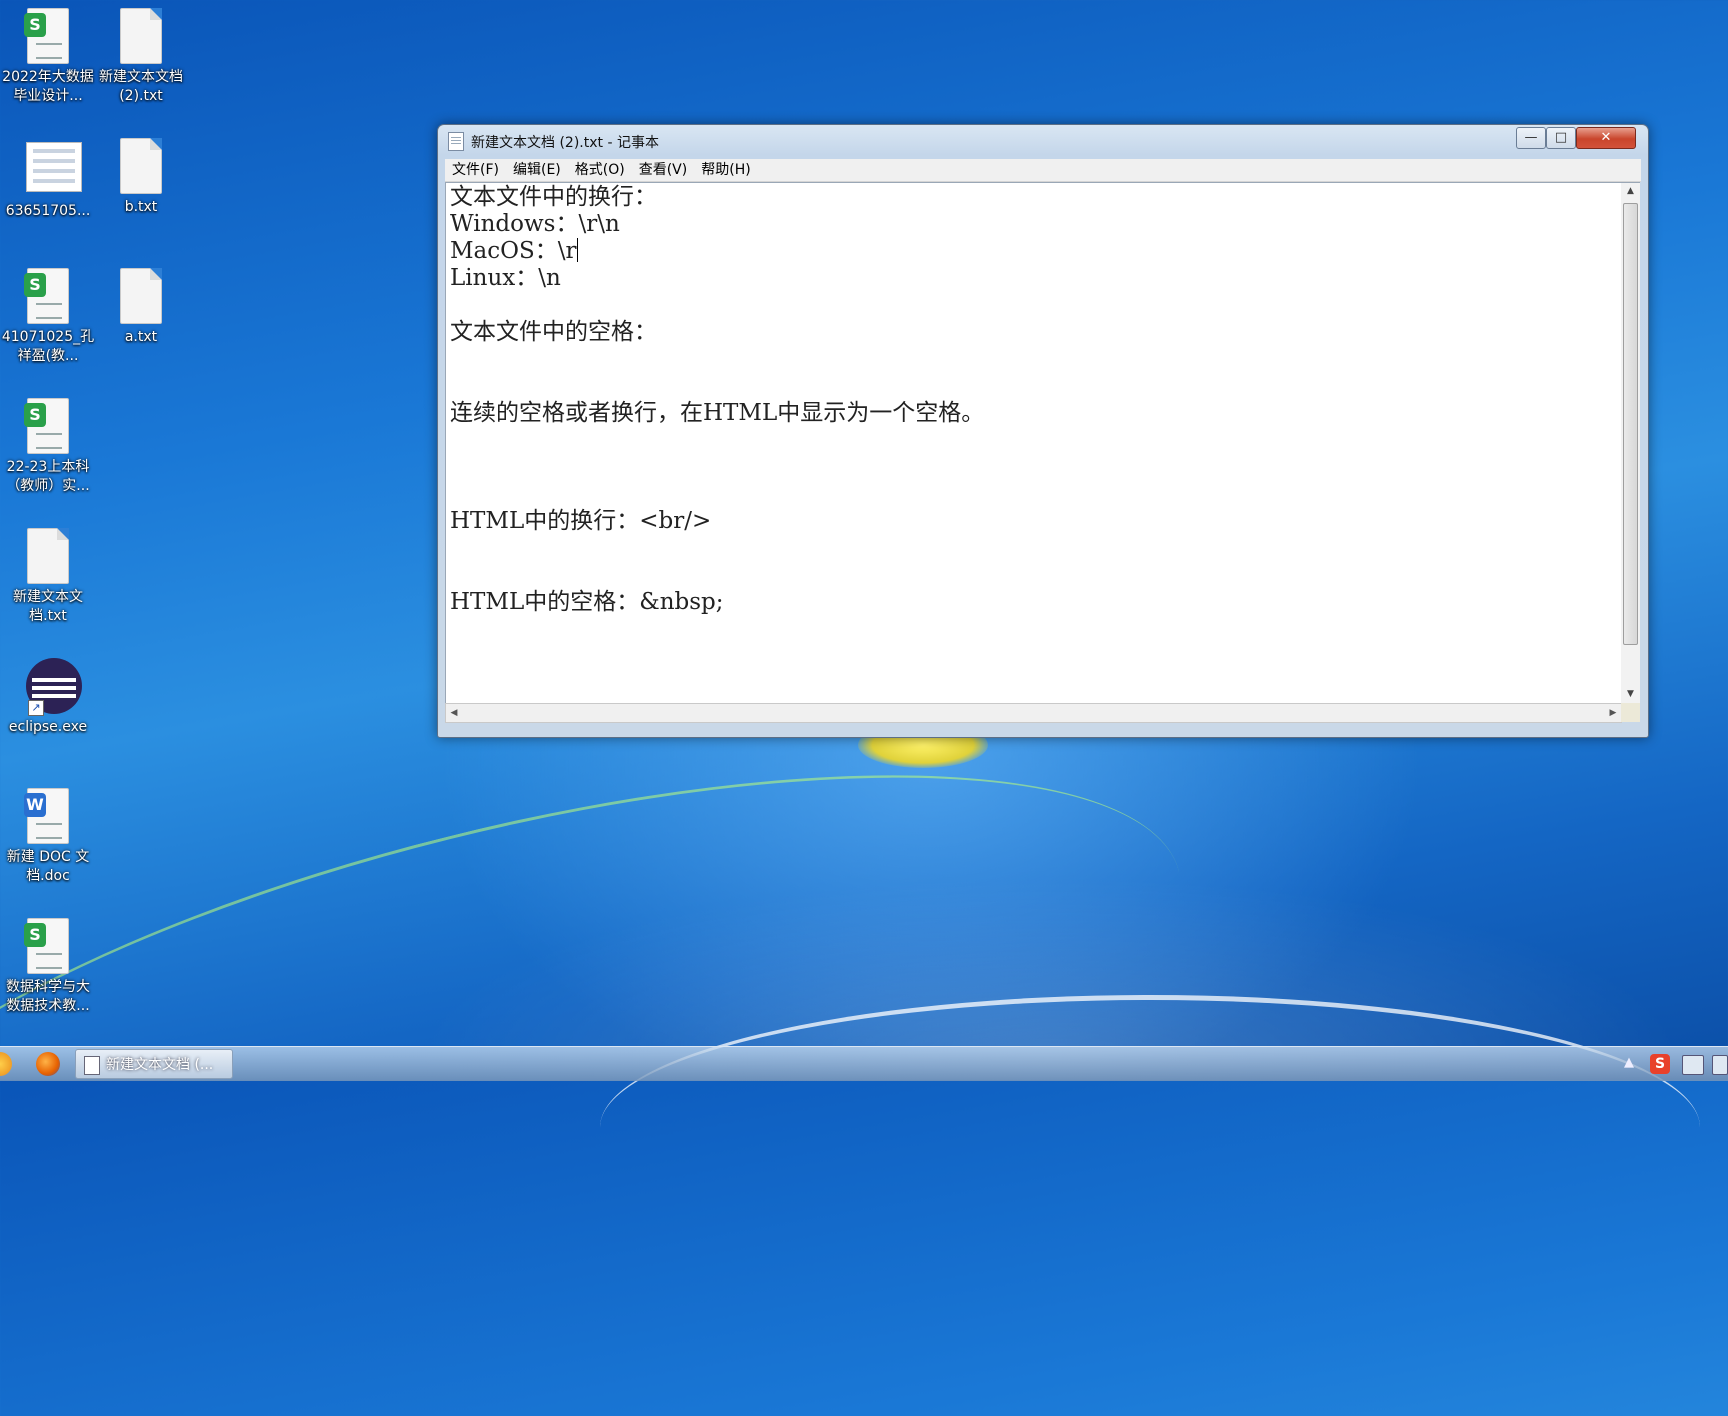 This screenshot has height=1416, width=1728. I want to click on desktop-icon-label: b.txt, so click(141, 207).